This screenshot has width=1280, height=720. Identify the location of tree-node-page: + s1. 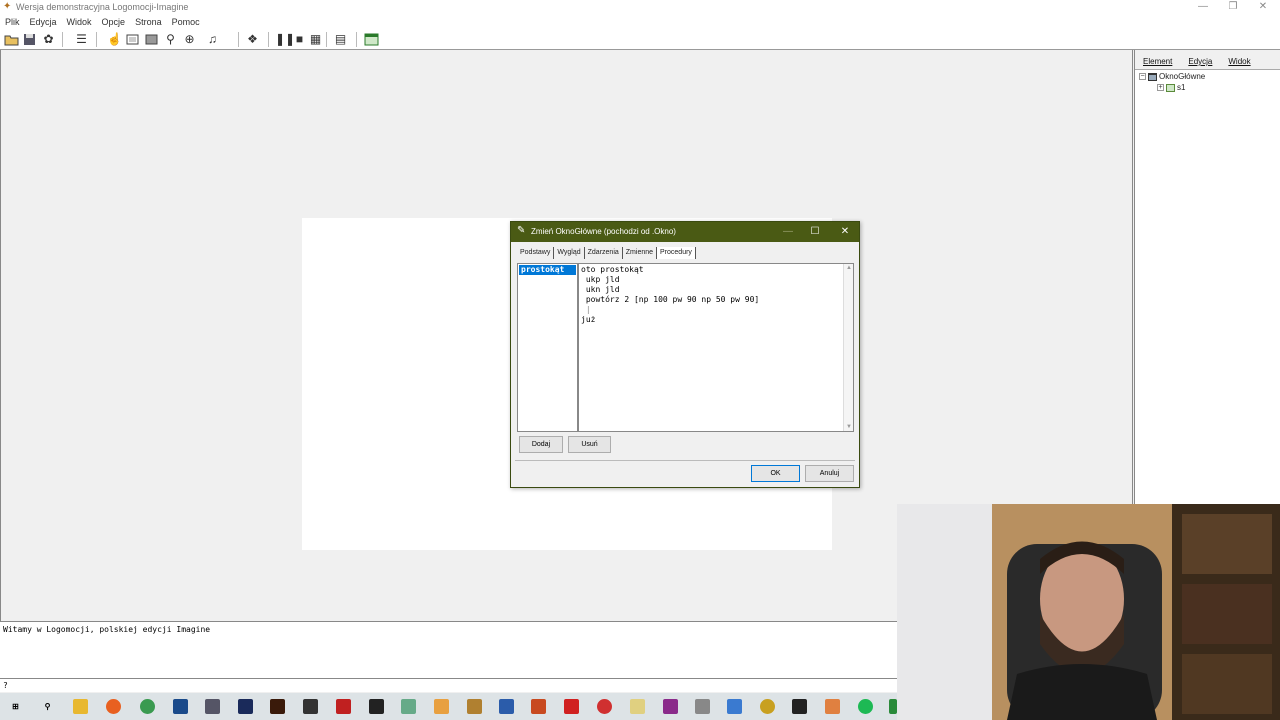
(1171, 87).